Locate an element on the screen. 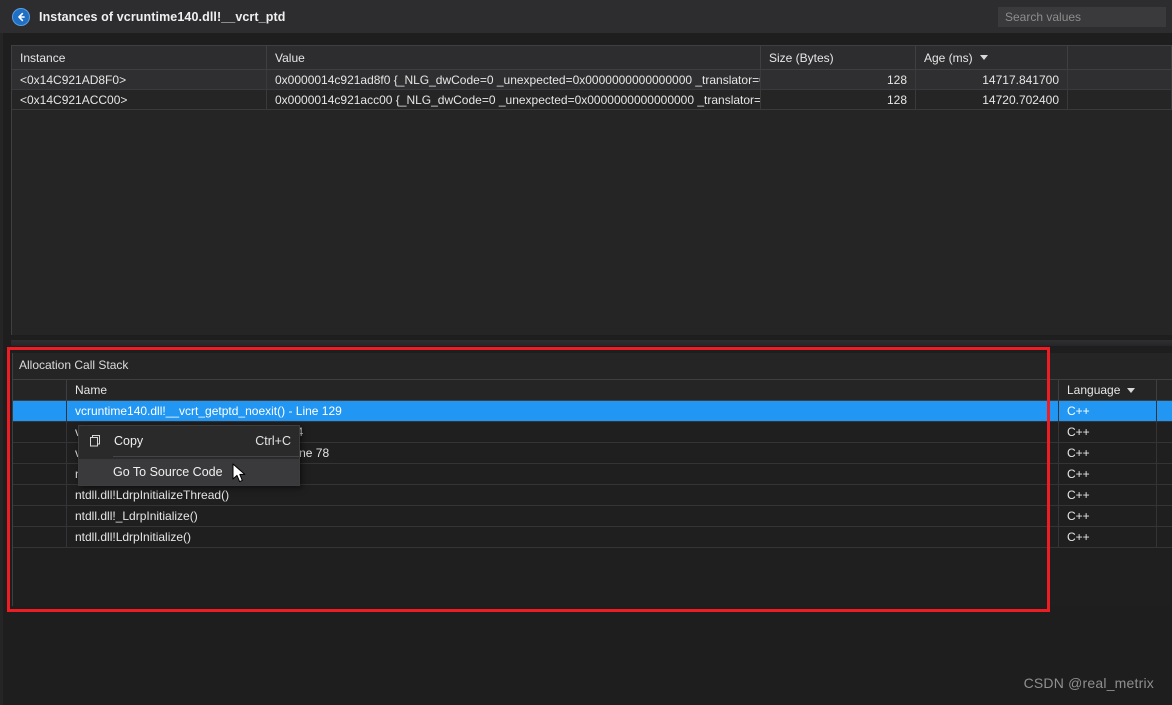  context-menu-item-copy-label: Copy is located at coordinates (129, 441).